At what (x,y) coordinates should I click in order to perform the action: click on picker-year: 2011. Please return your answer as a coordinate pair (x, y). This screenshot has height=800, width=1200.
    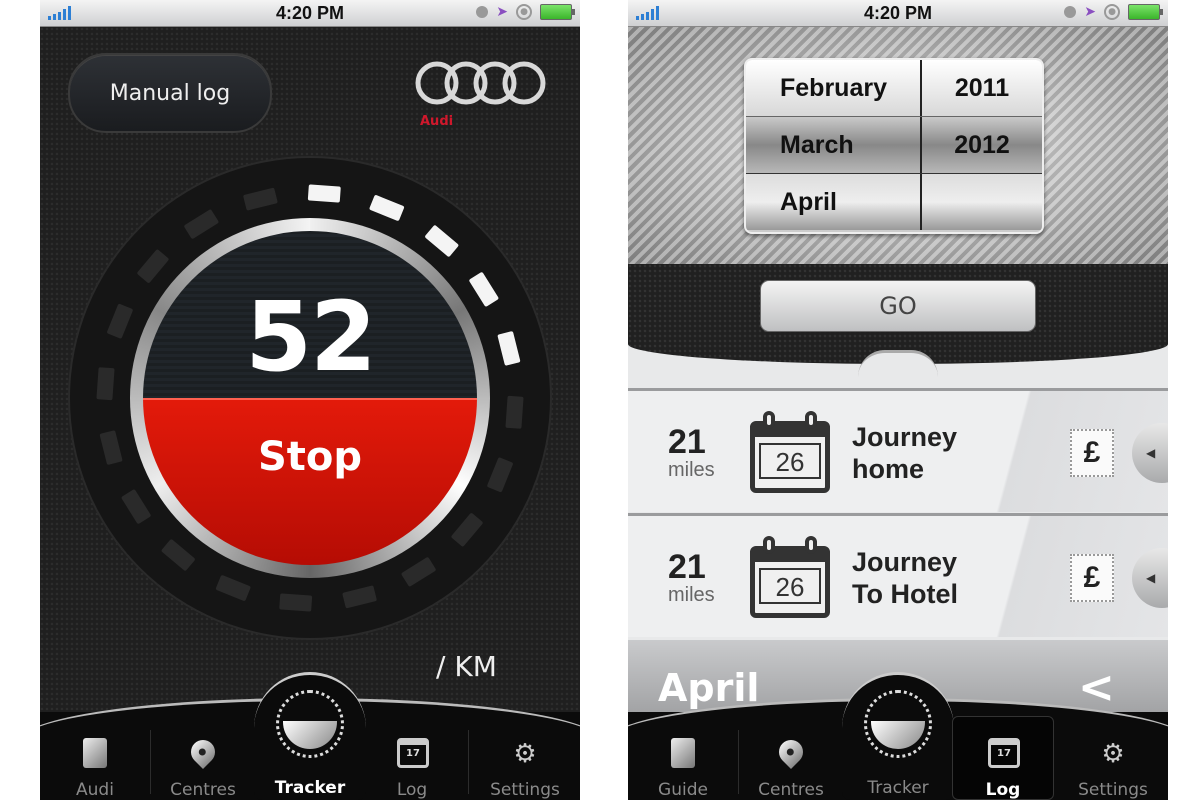
    Looking at the image, I should click on (982, 88).